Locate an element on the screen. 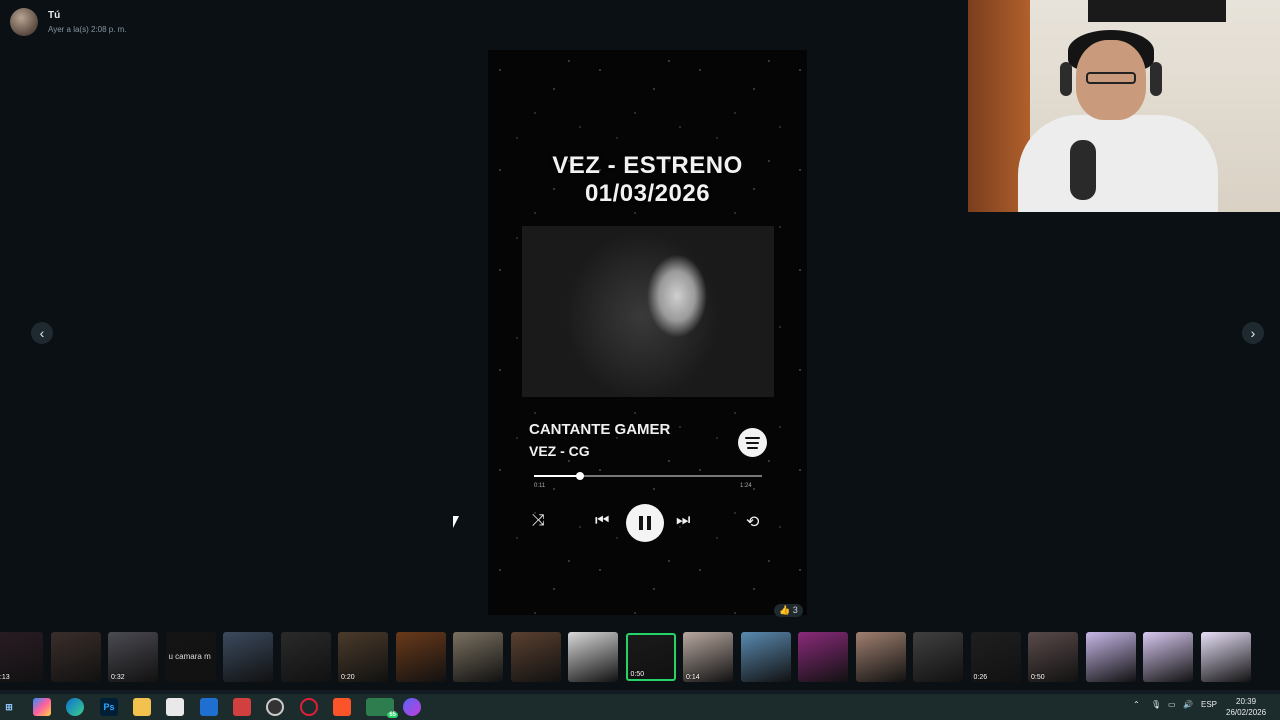 The height and width of the screenshot is (720, 1280). song-progress-bar is located at coordinates (648, 476).